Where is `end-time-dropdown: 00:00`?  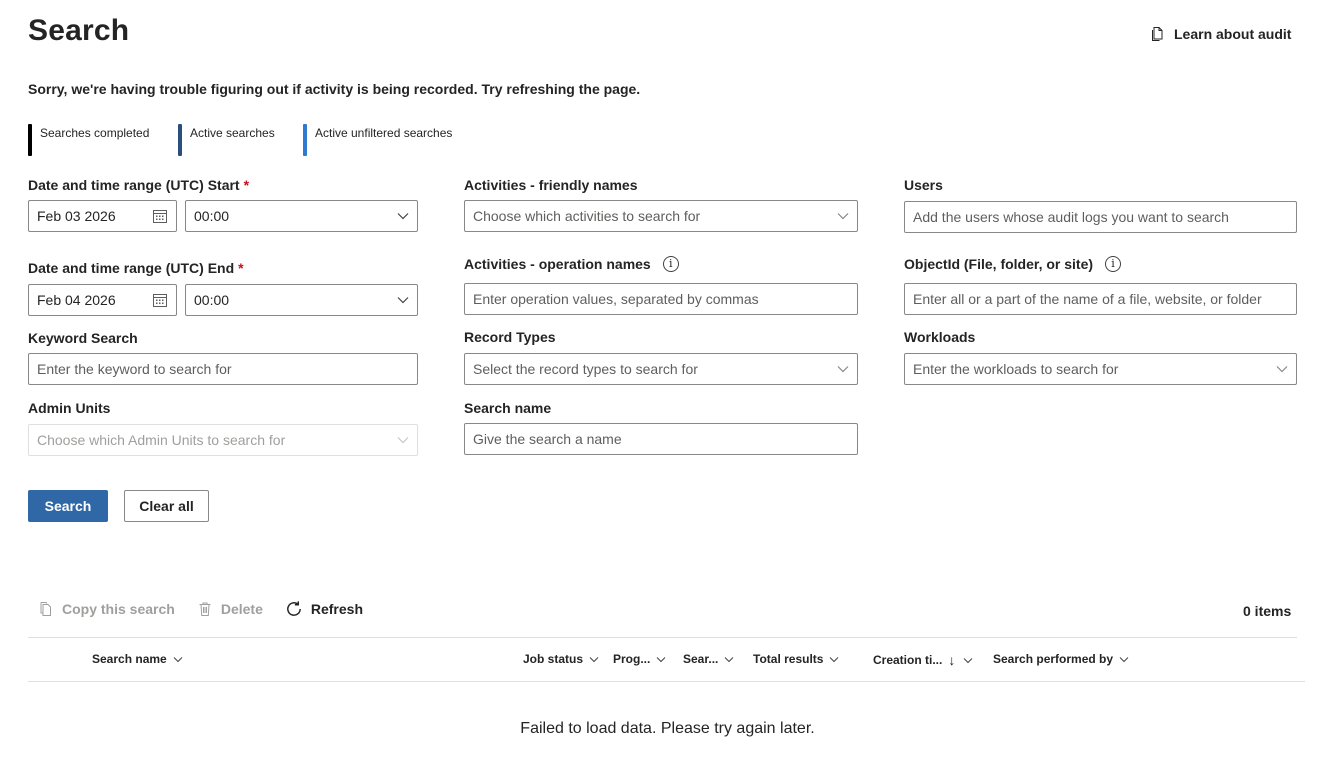 end-time-dropdown: 00:00 is located at coordinates (301, 300).